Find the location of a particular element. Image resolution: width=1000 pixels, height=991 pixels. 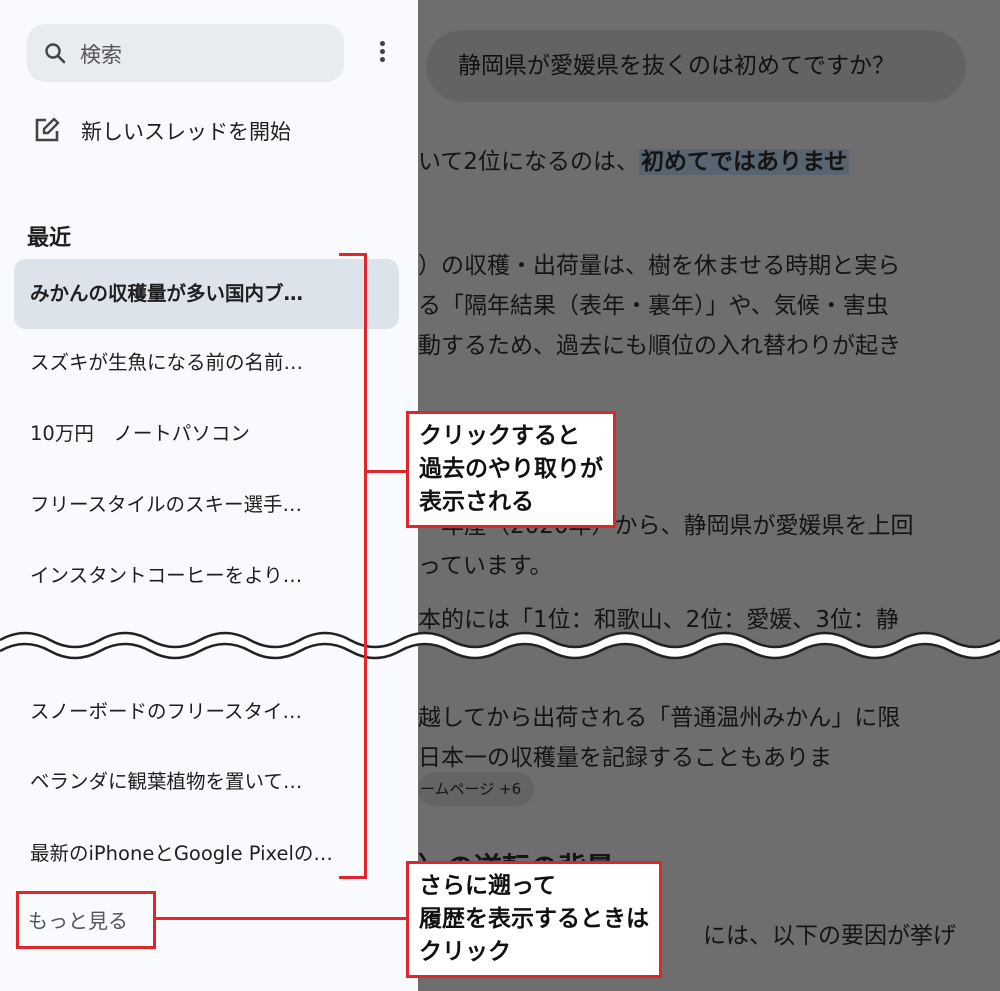

search-box: 検索 is located at coordinates (185, 53).